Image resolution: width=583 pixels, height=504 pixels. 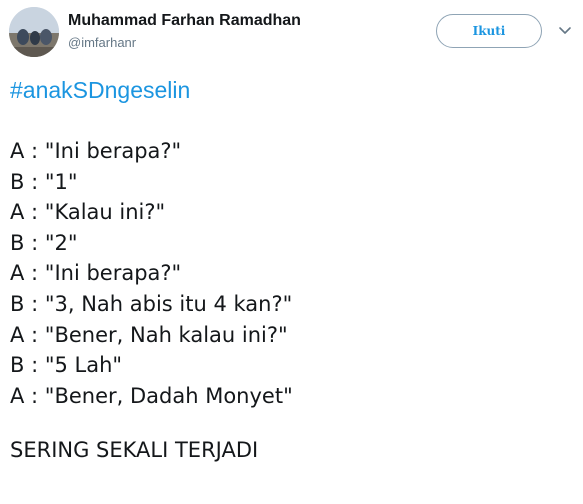 I want to click on dialogue-line: B : "5 Lah", so click(x=66, y=365).